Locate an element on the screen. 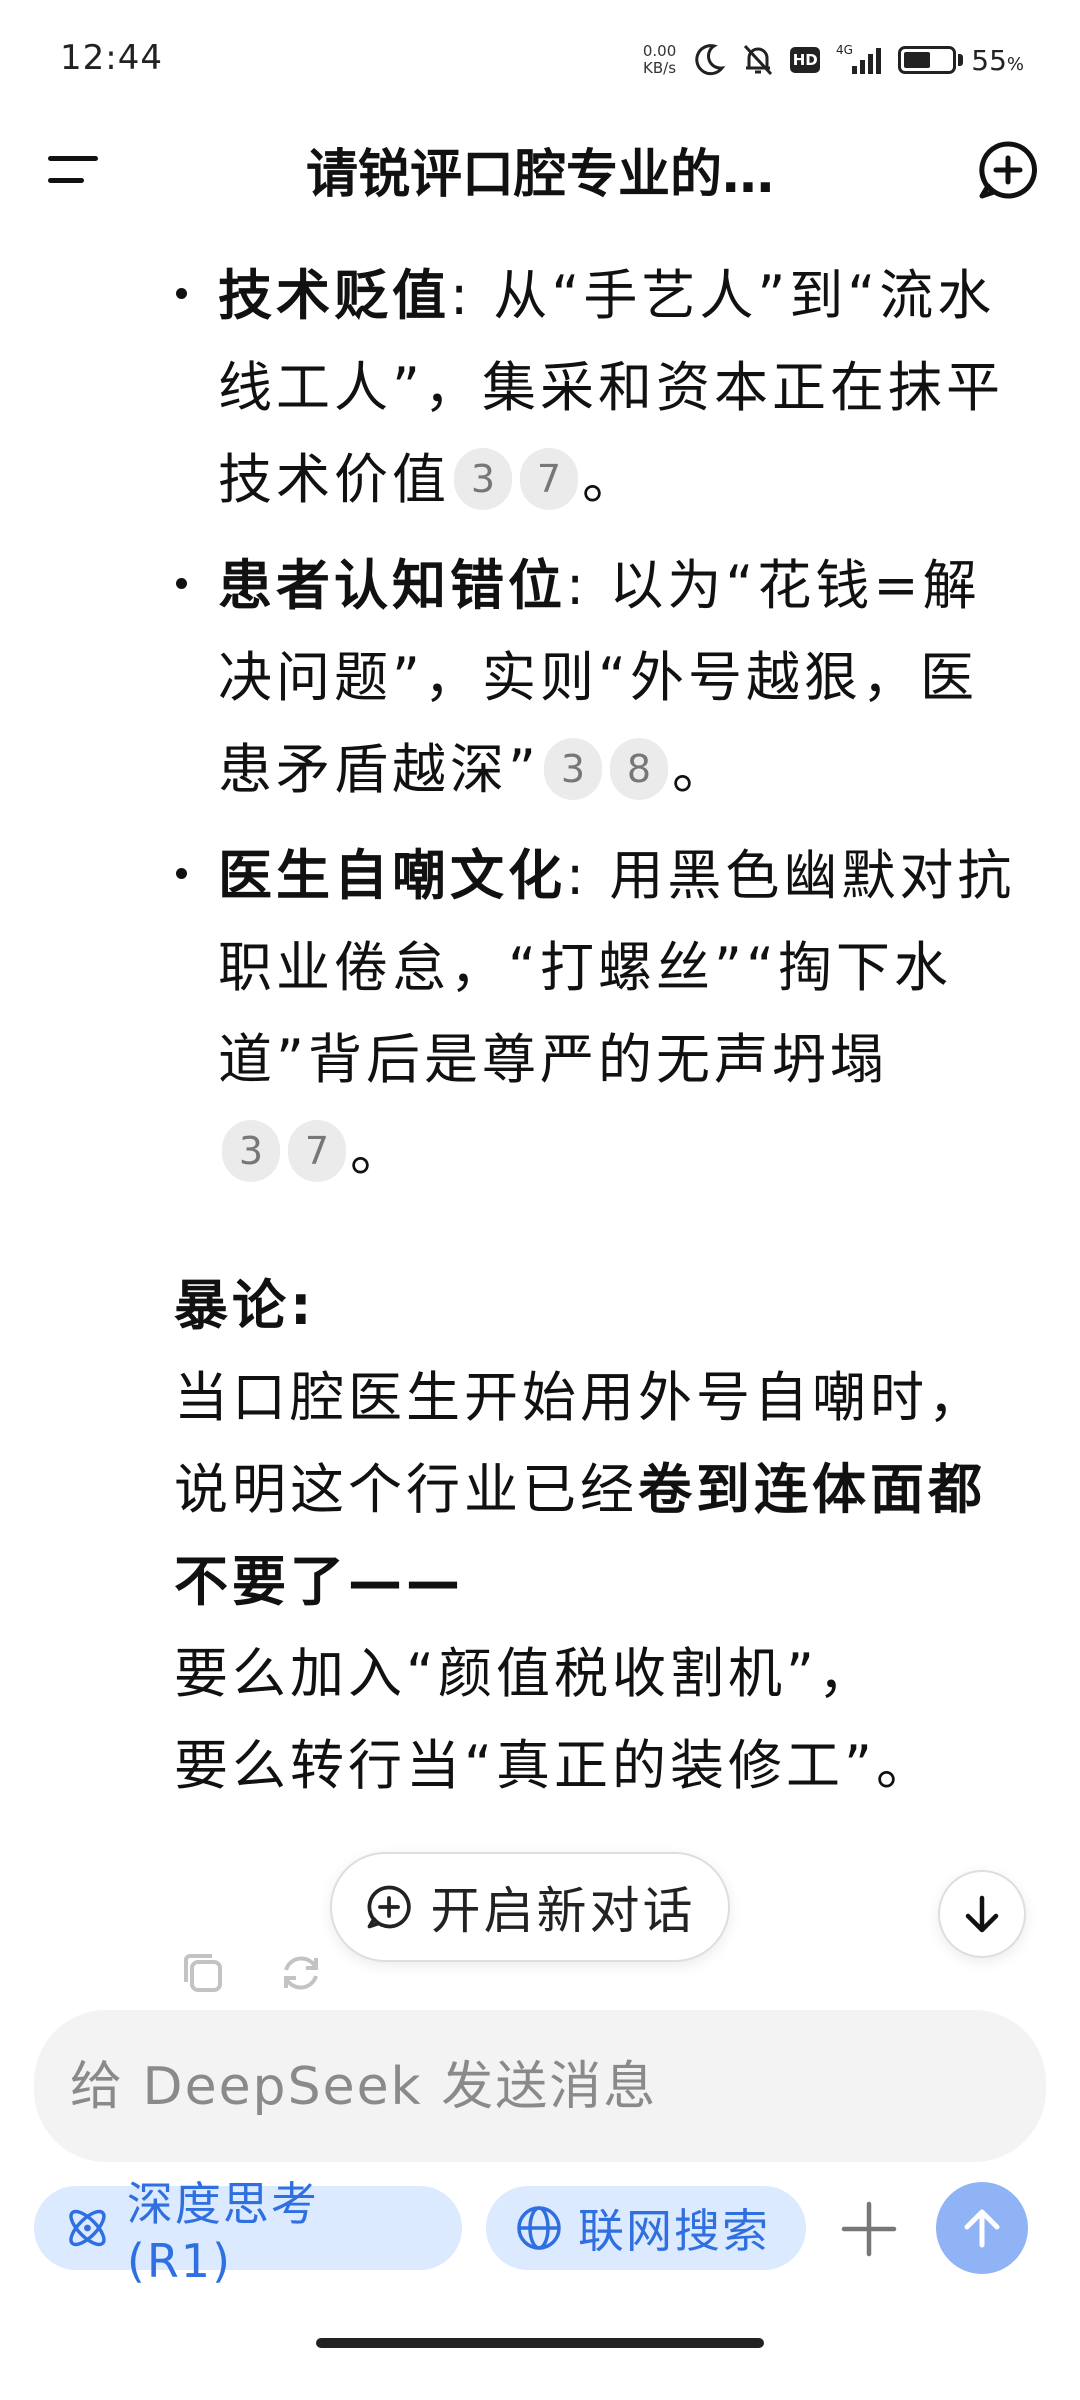 This screenshot has width=1080, height=2400. net-speed: 0.00 KB/s is located at coordinates (659, 60).